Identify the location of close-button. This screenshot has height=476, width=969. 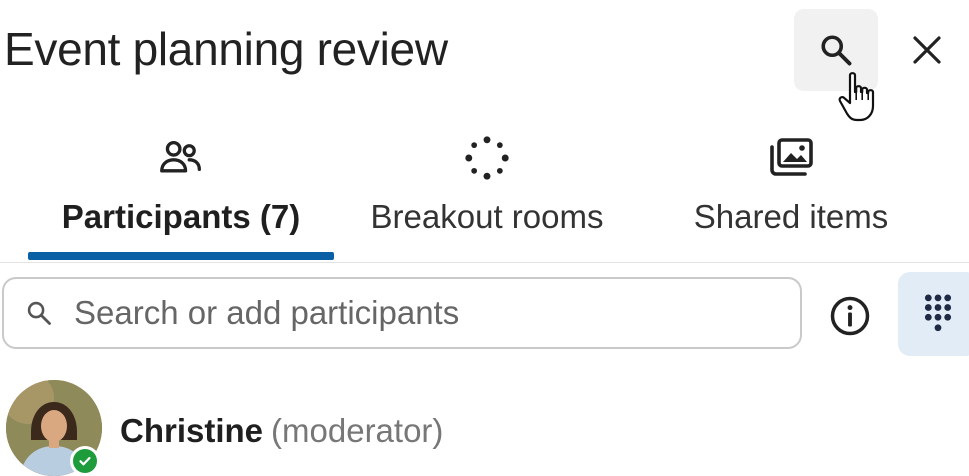
(927, 50).